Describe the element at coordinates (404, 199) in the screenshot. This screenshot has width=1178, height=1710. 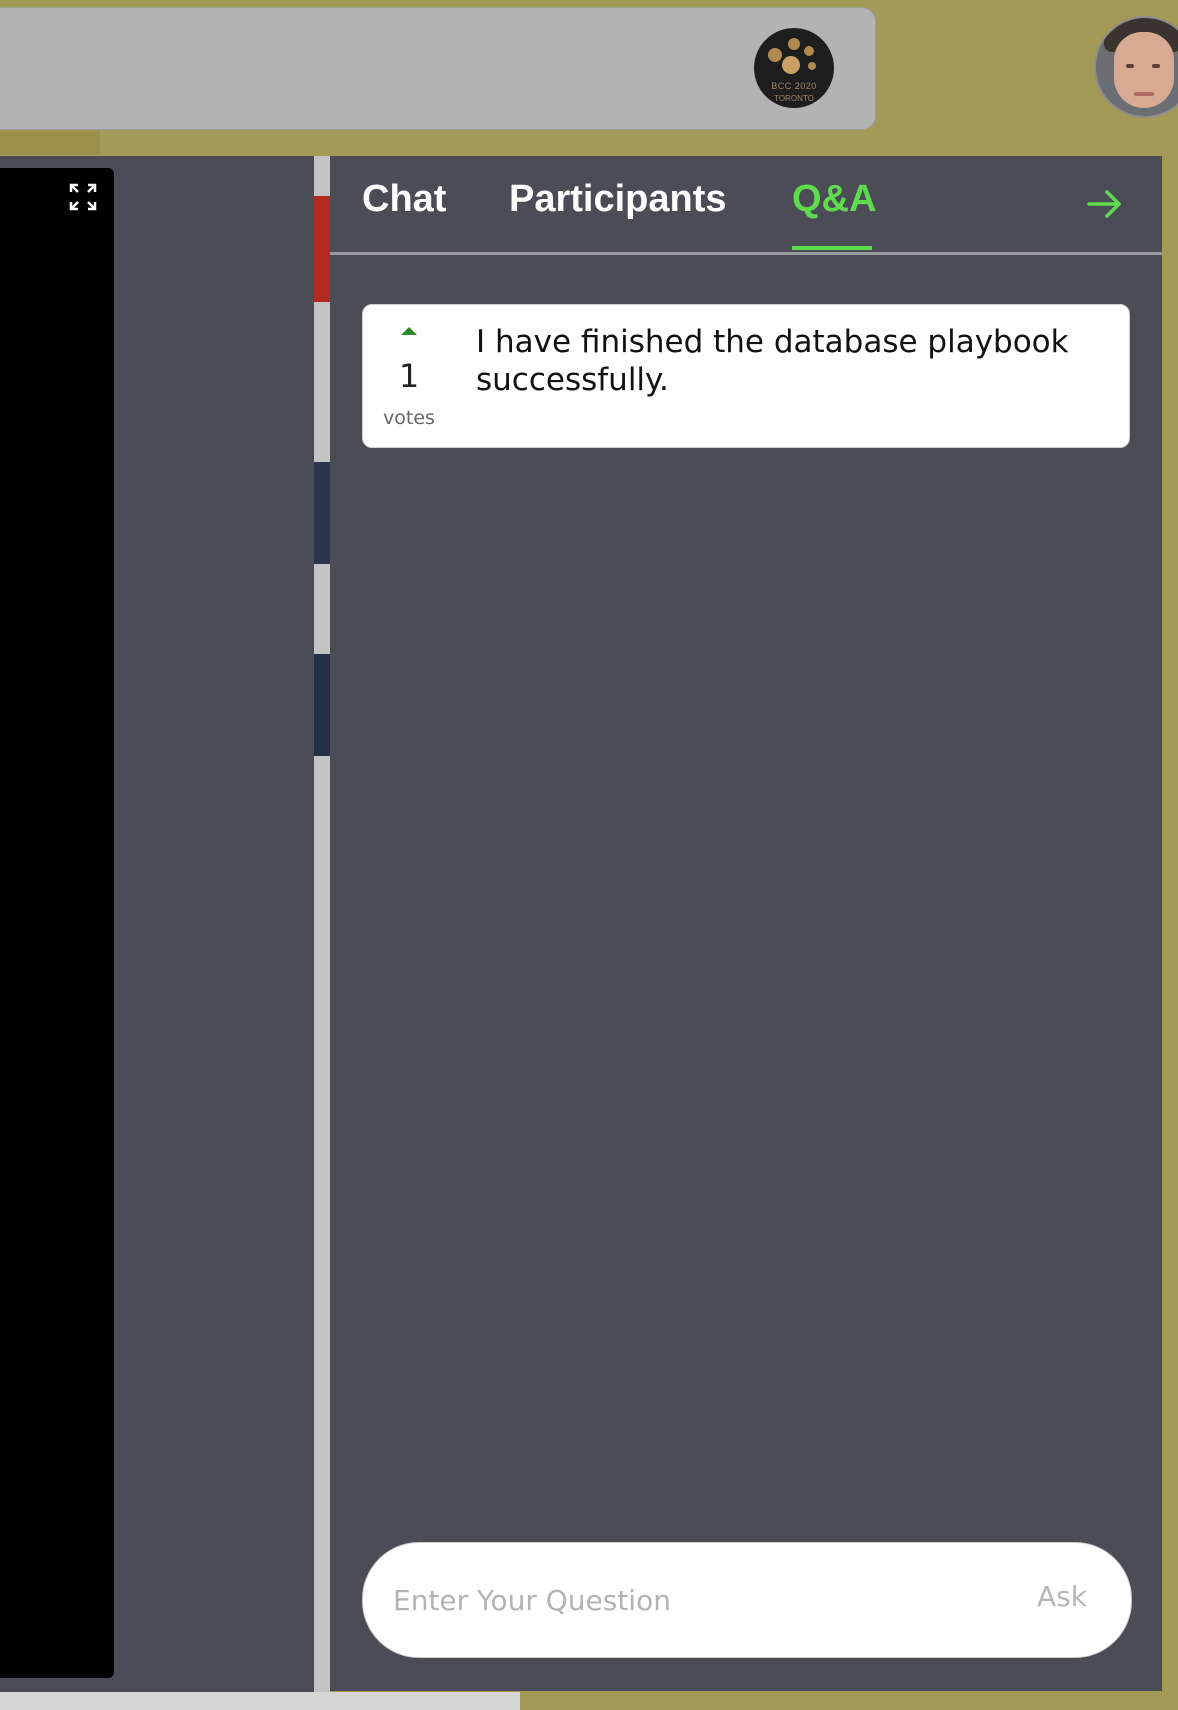
I see `tab-chat: Chat` at that location.